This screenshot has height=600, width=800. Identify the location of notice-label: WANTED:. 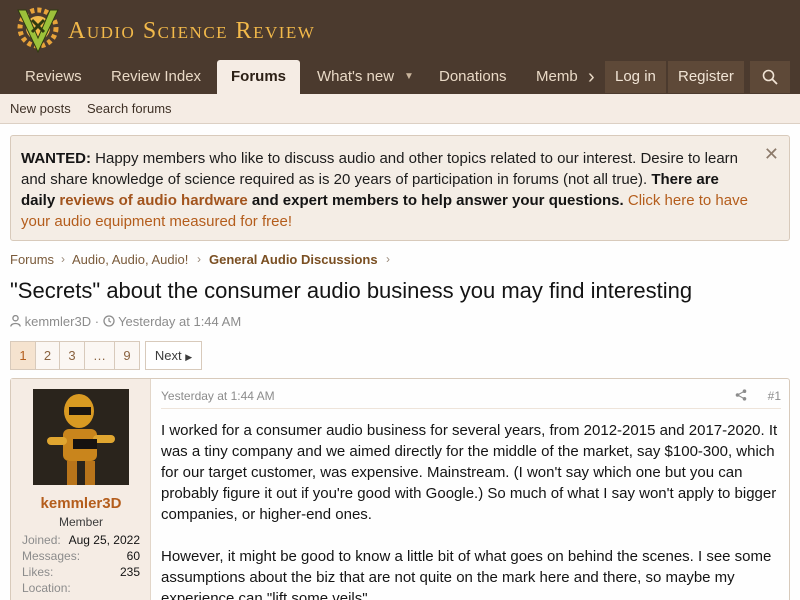
(56, 158).